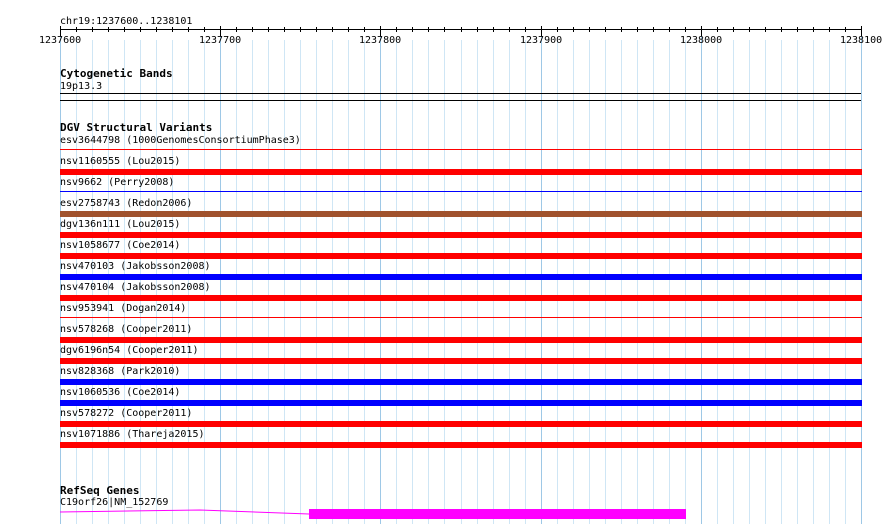  I want to click on tick-label: 1238000, so click(701, 40).